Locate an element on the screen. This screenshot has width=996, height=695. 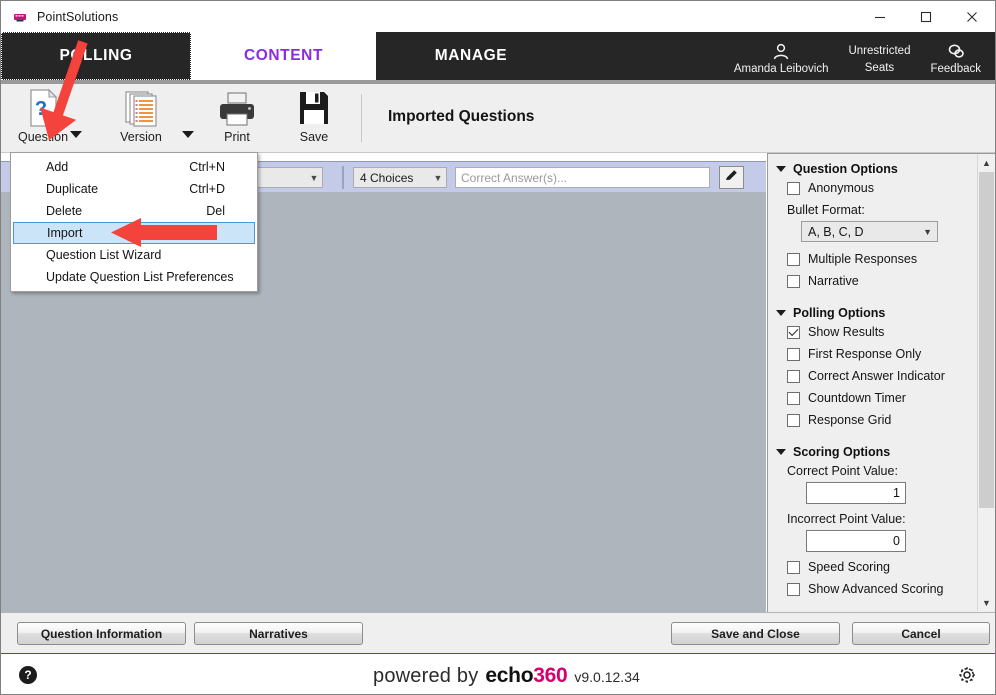
toolbar-question-button: ? Question is located at coordinates (43, 118).